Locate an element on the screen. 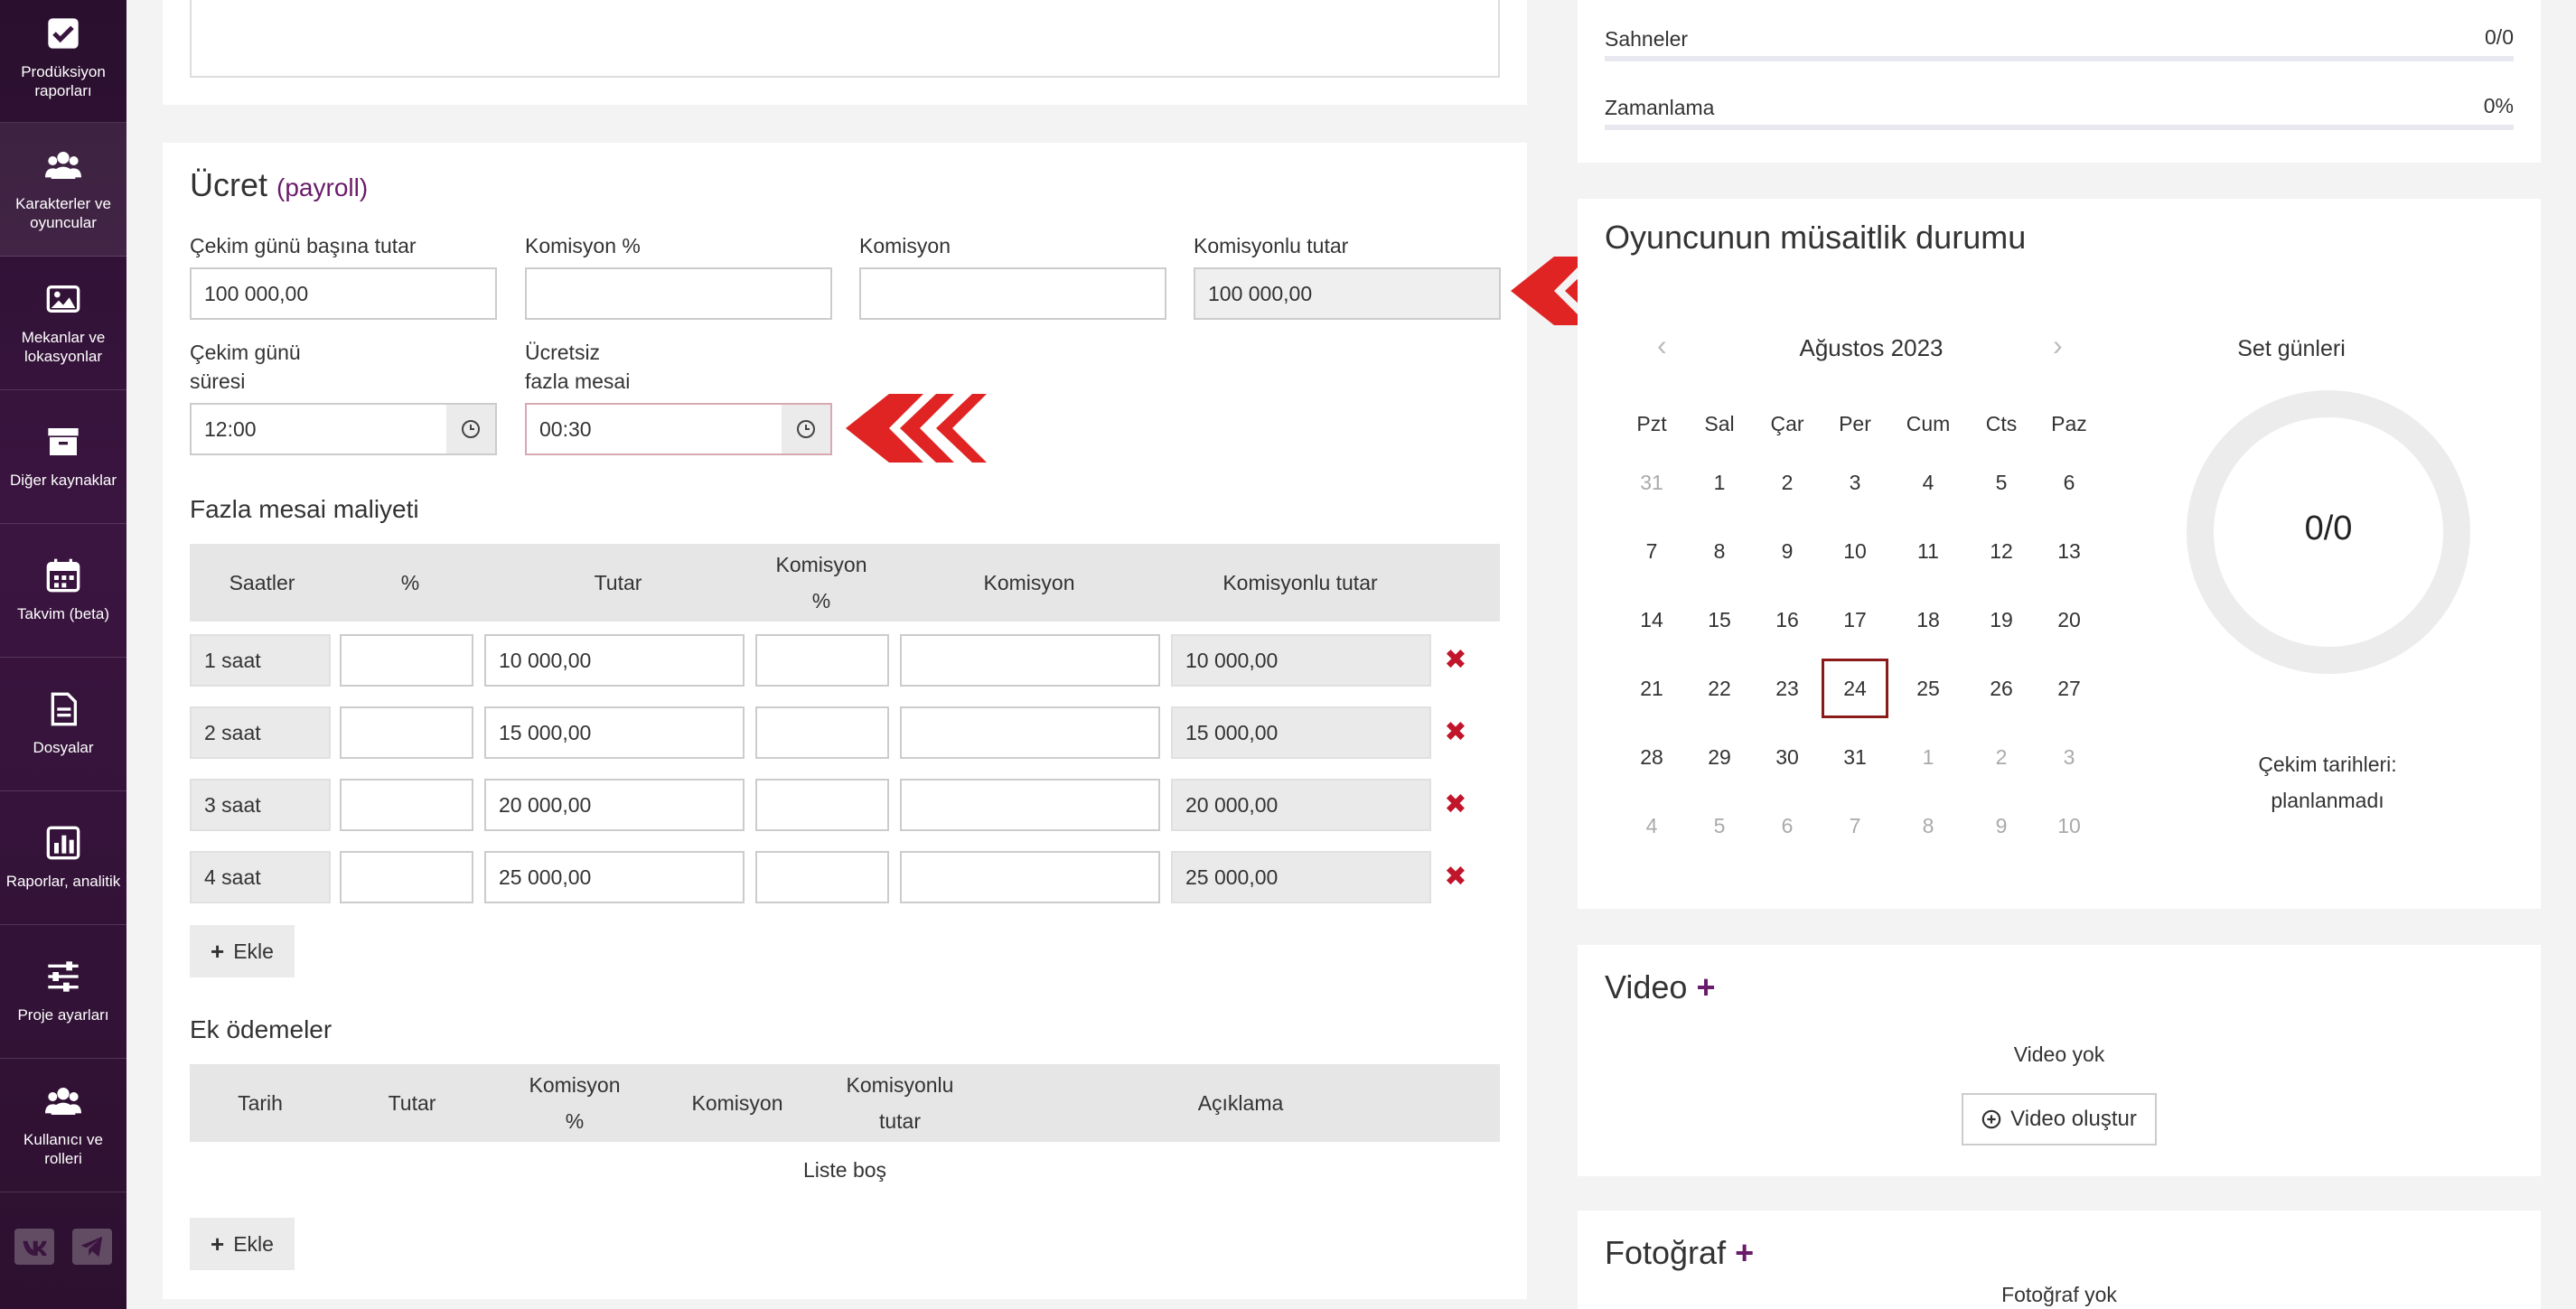  sliders-icon is located at coordinates (63, 977).